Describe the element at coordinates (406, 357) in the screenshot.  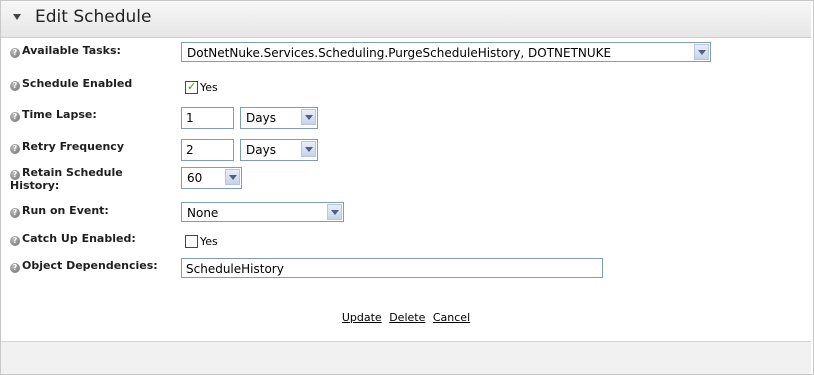
I see `panel-footer` at that location.